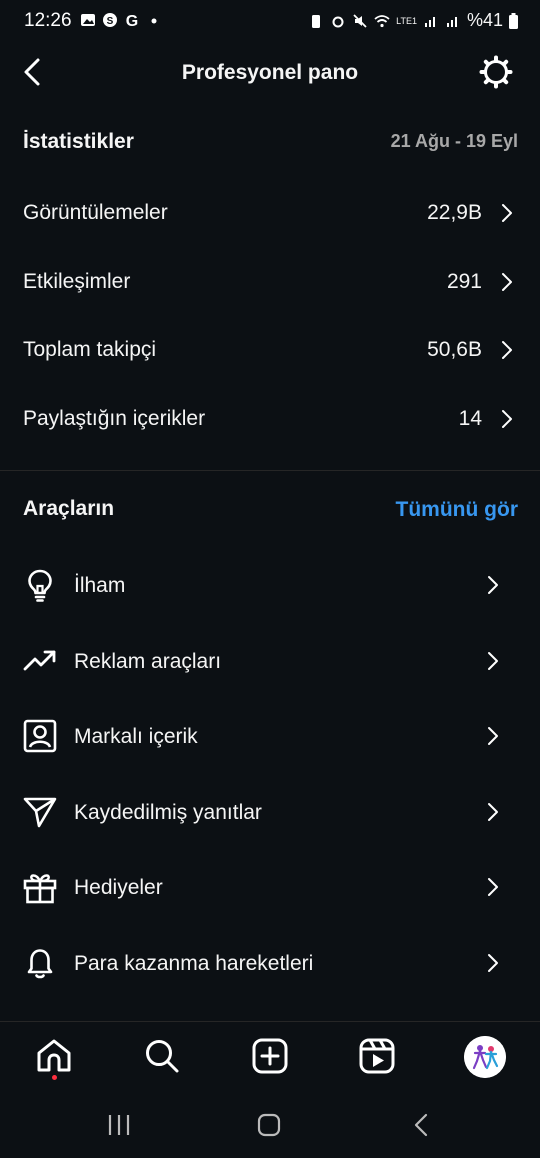 This screenshot has width=540, height=1158. What do you see at coordinates (168, 812) in the screenshot?
I see `tool-label: Kaydedilmiş yanıtlar` at bounding box center [168, 812].